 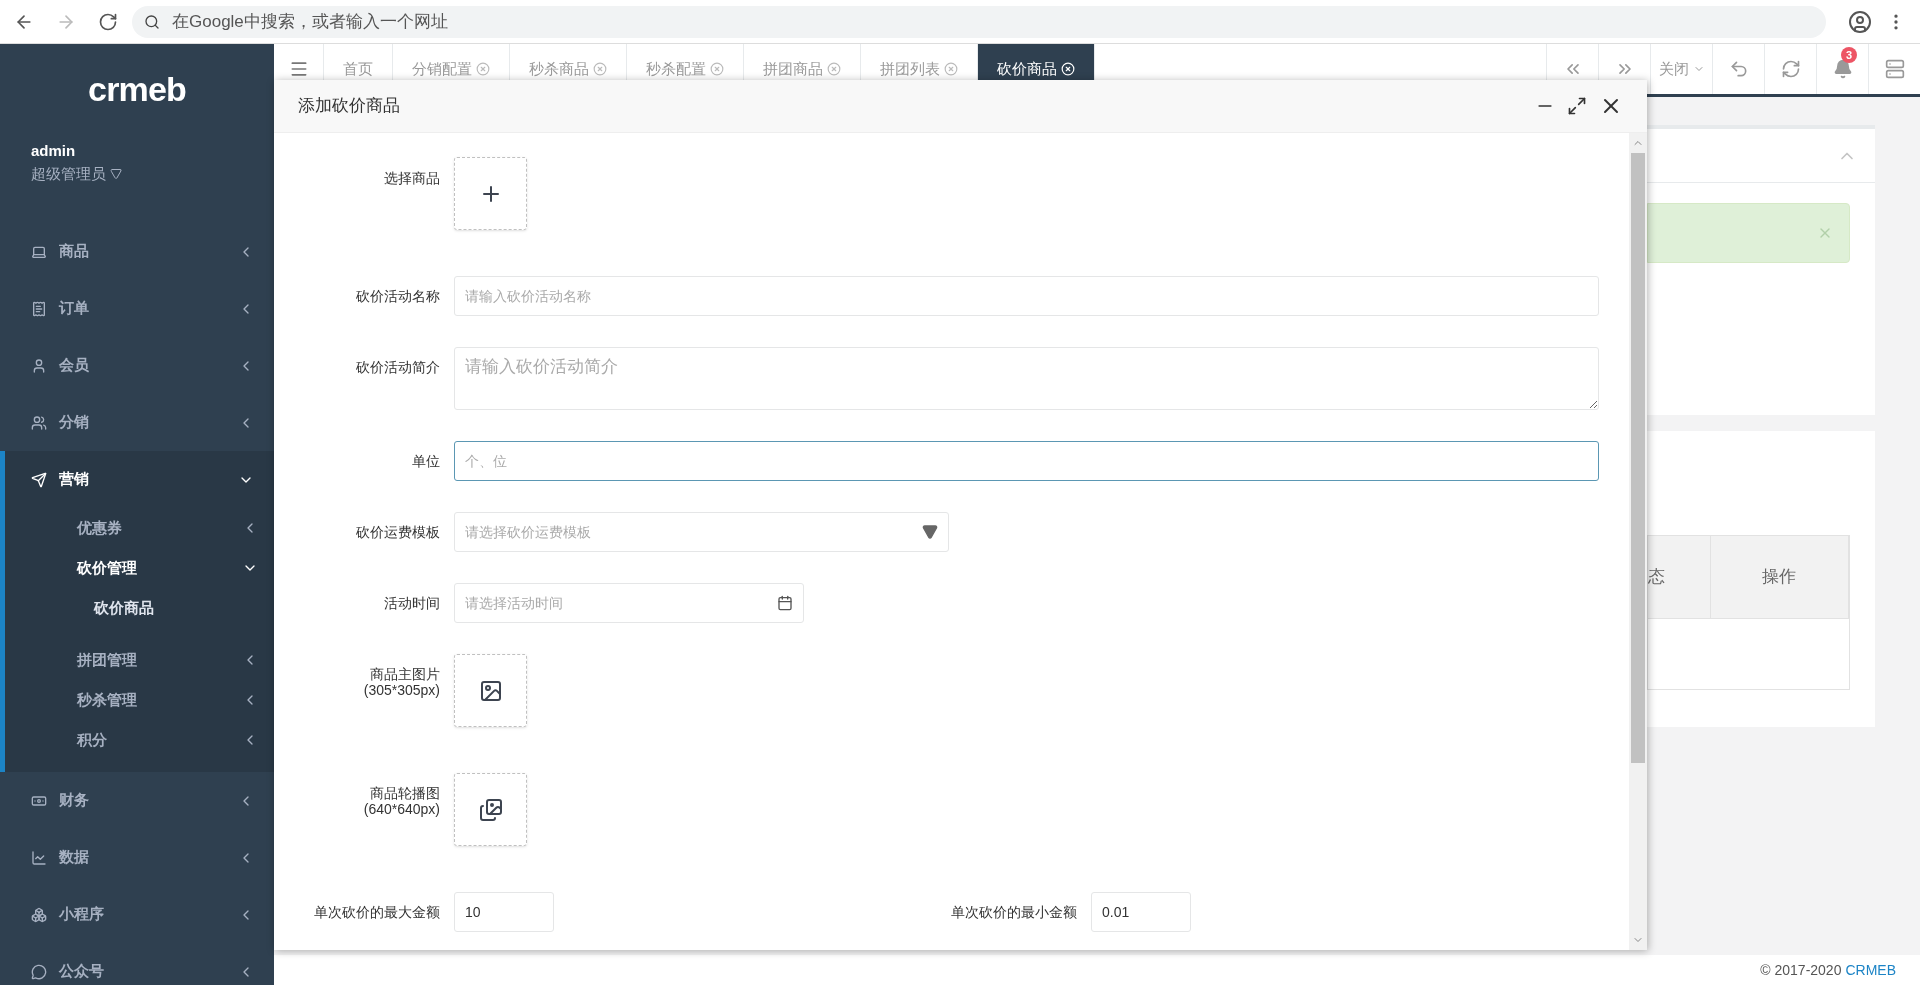 I want to click on image-icon, so click(x=490, y=690).